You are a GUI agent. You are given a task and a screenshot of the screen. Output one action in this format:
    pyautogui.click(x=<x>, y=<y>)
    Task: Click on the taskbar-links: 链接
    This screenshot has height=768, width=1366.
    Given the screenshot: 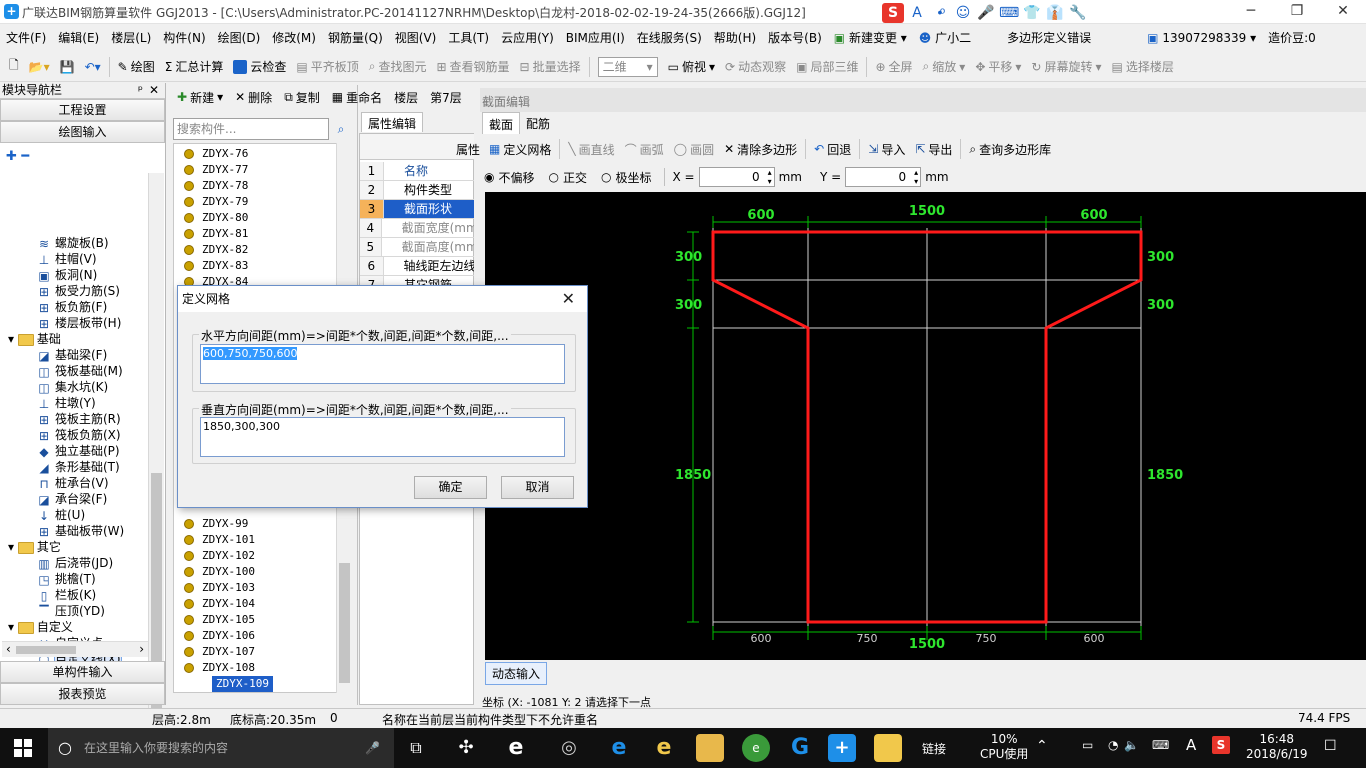 What is the action you would take?
    pyautogui.click(x=934, y=748)
    